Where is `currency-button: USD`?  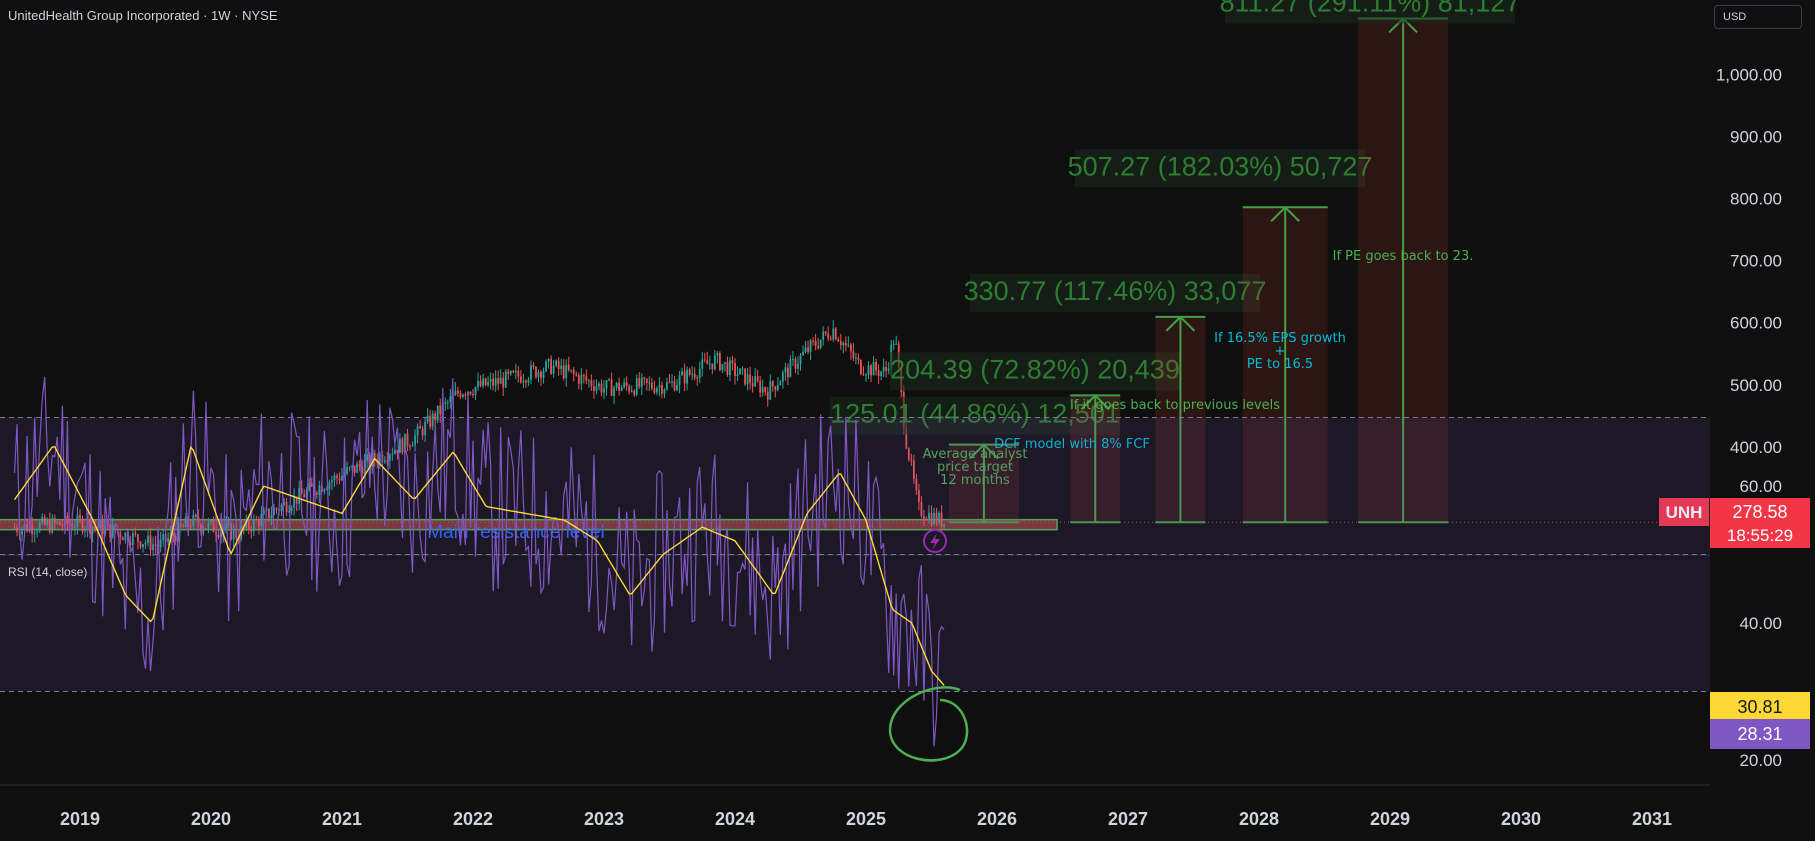
currency-button: USD is located at coordinates (1758, 17).